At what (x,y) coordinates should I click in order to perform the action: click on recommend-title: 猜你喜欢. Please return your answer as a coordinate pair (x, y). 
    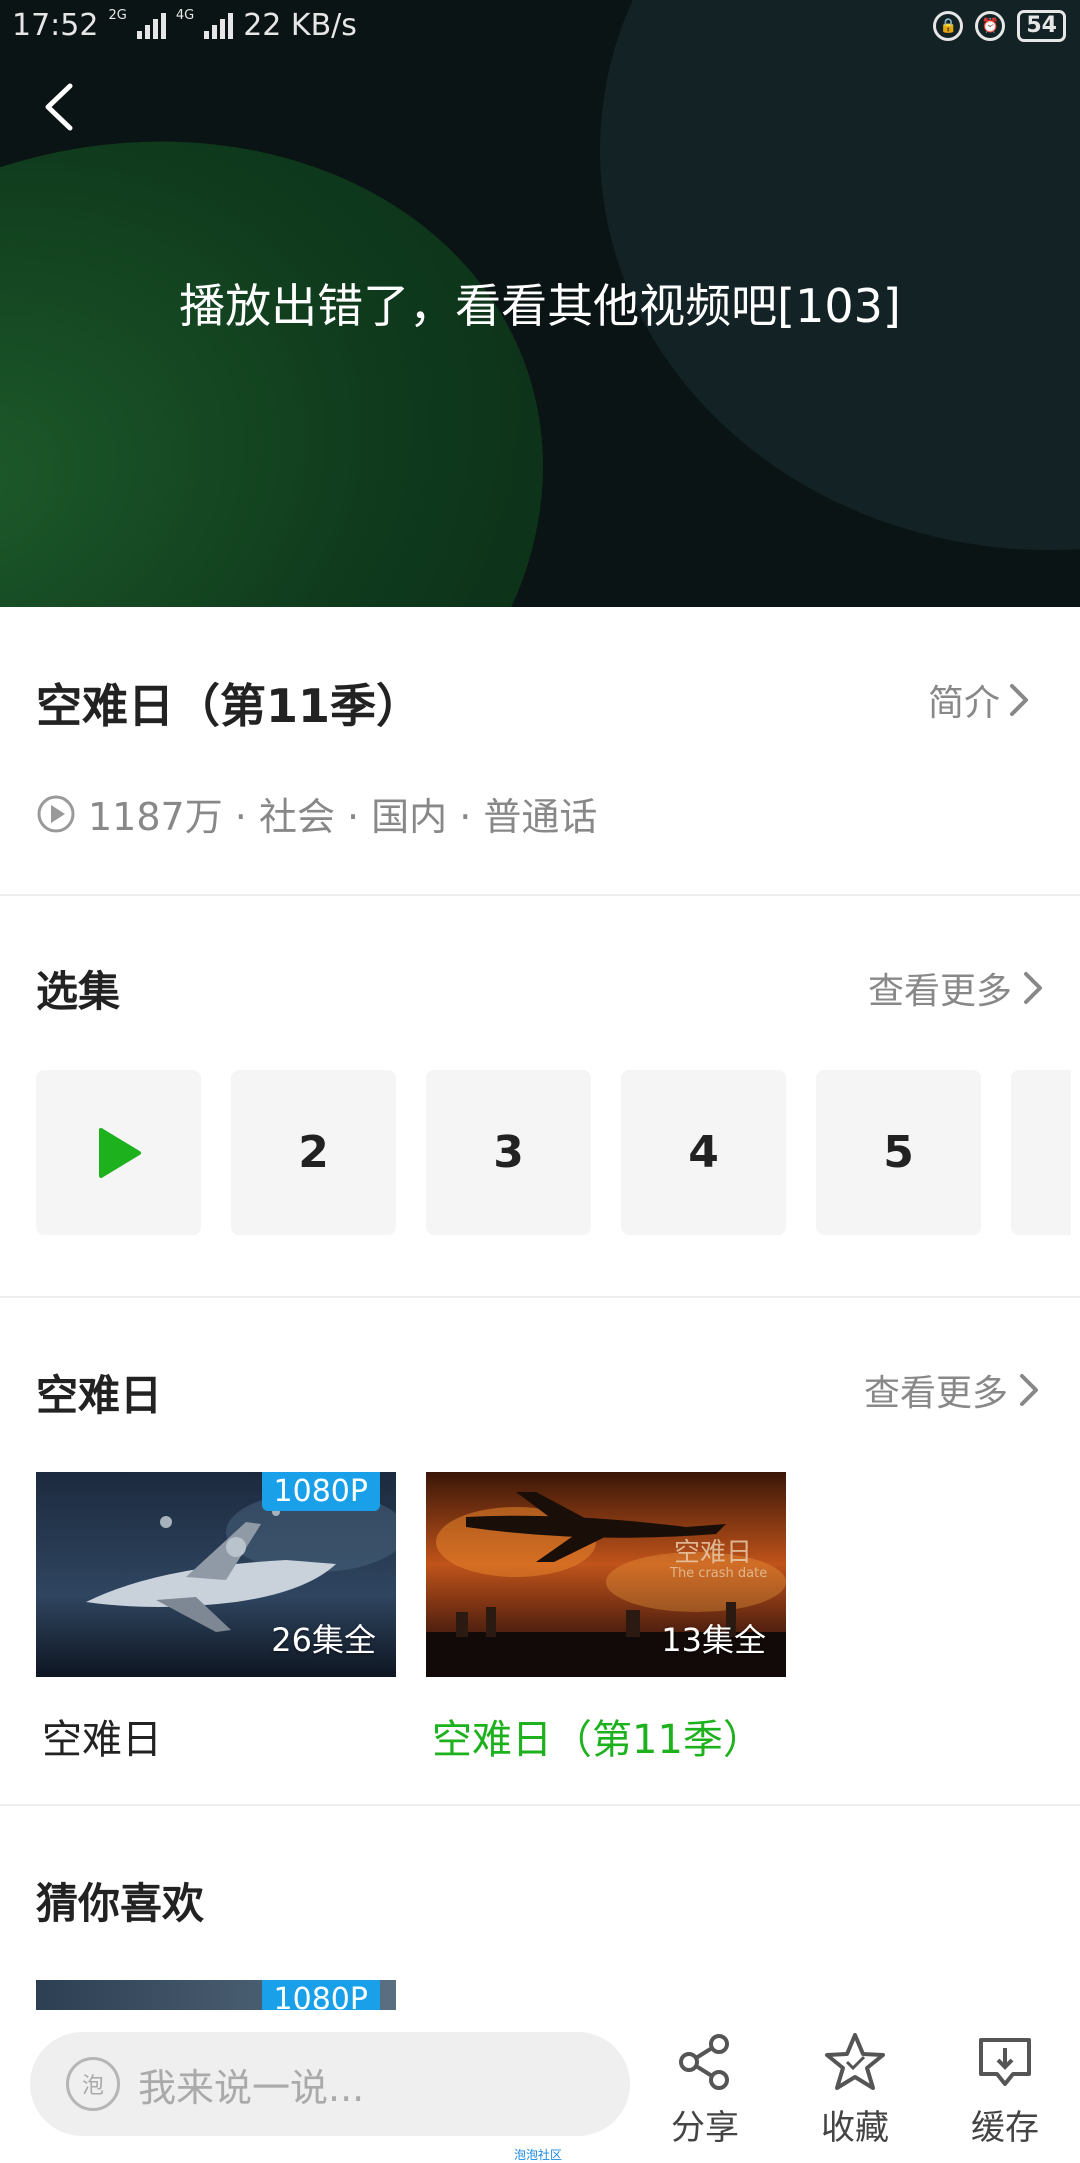
    Looking at the image, I should click on (120, 1903).